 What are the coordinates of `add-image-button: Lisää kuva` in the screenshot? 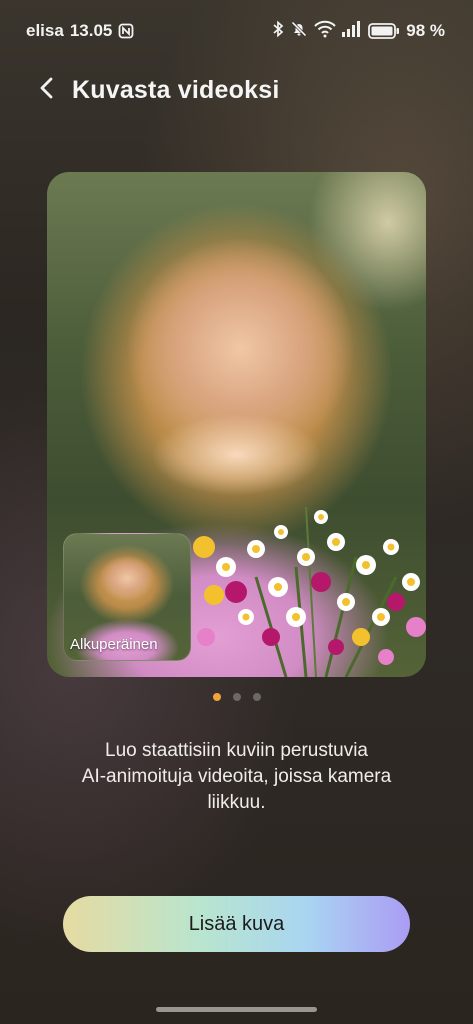 It's located at (236, 924).